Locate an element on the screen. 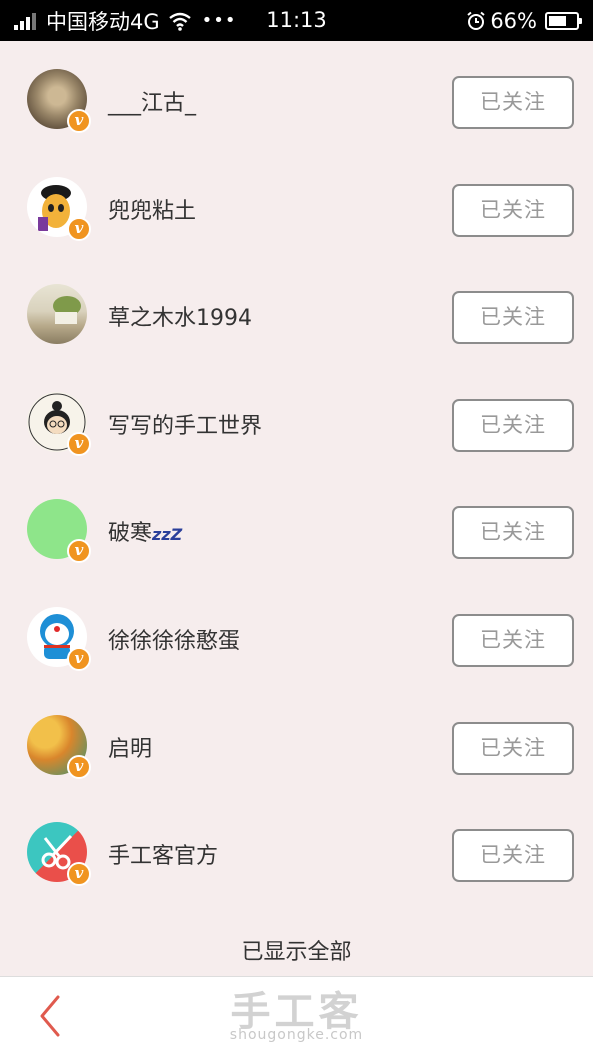 The width and height of the screenshot is (593, 1054). list-item: v 写写的手工世界 已关注 is located at coordinates (296, 418).